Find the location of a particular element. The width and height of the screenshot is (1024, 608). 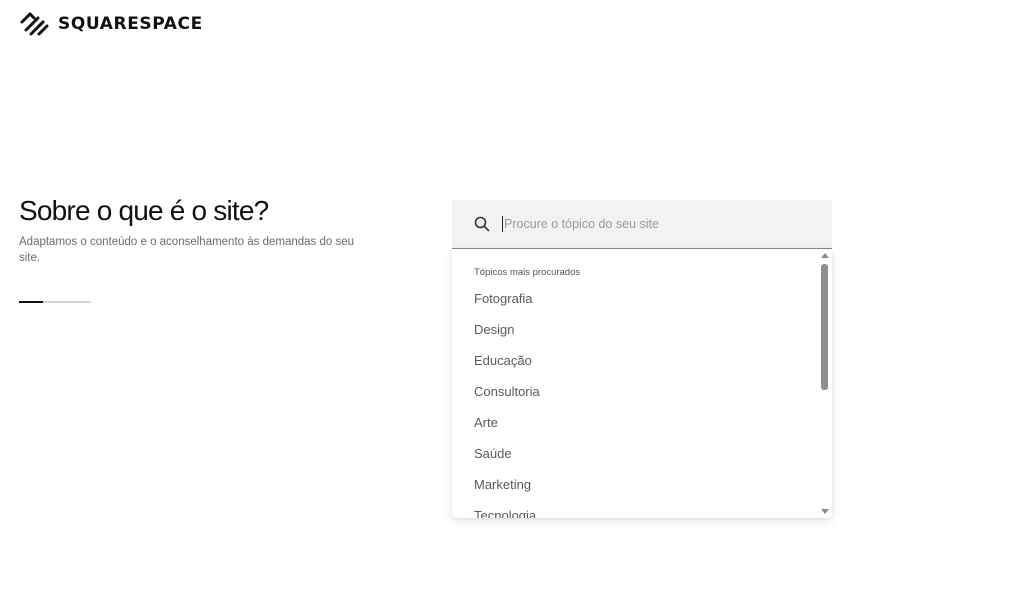

step-progress-bar is located at coordinates (55, 302).